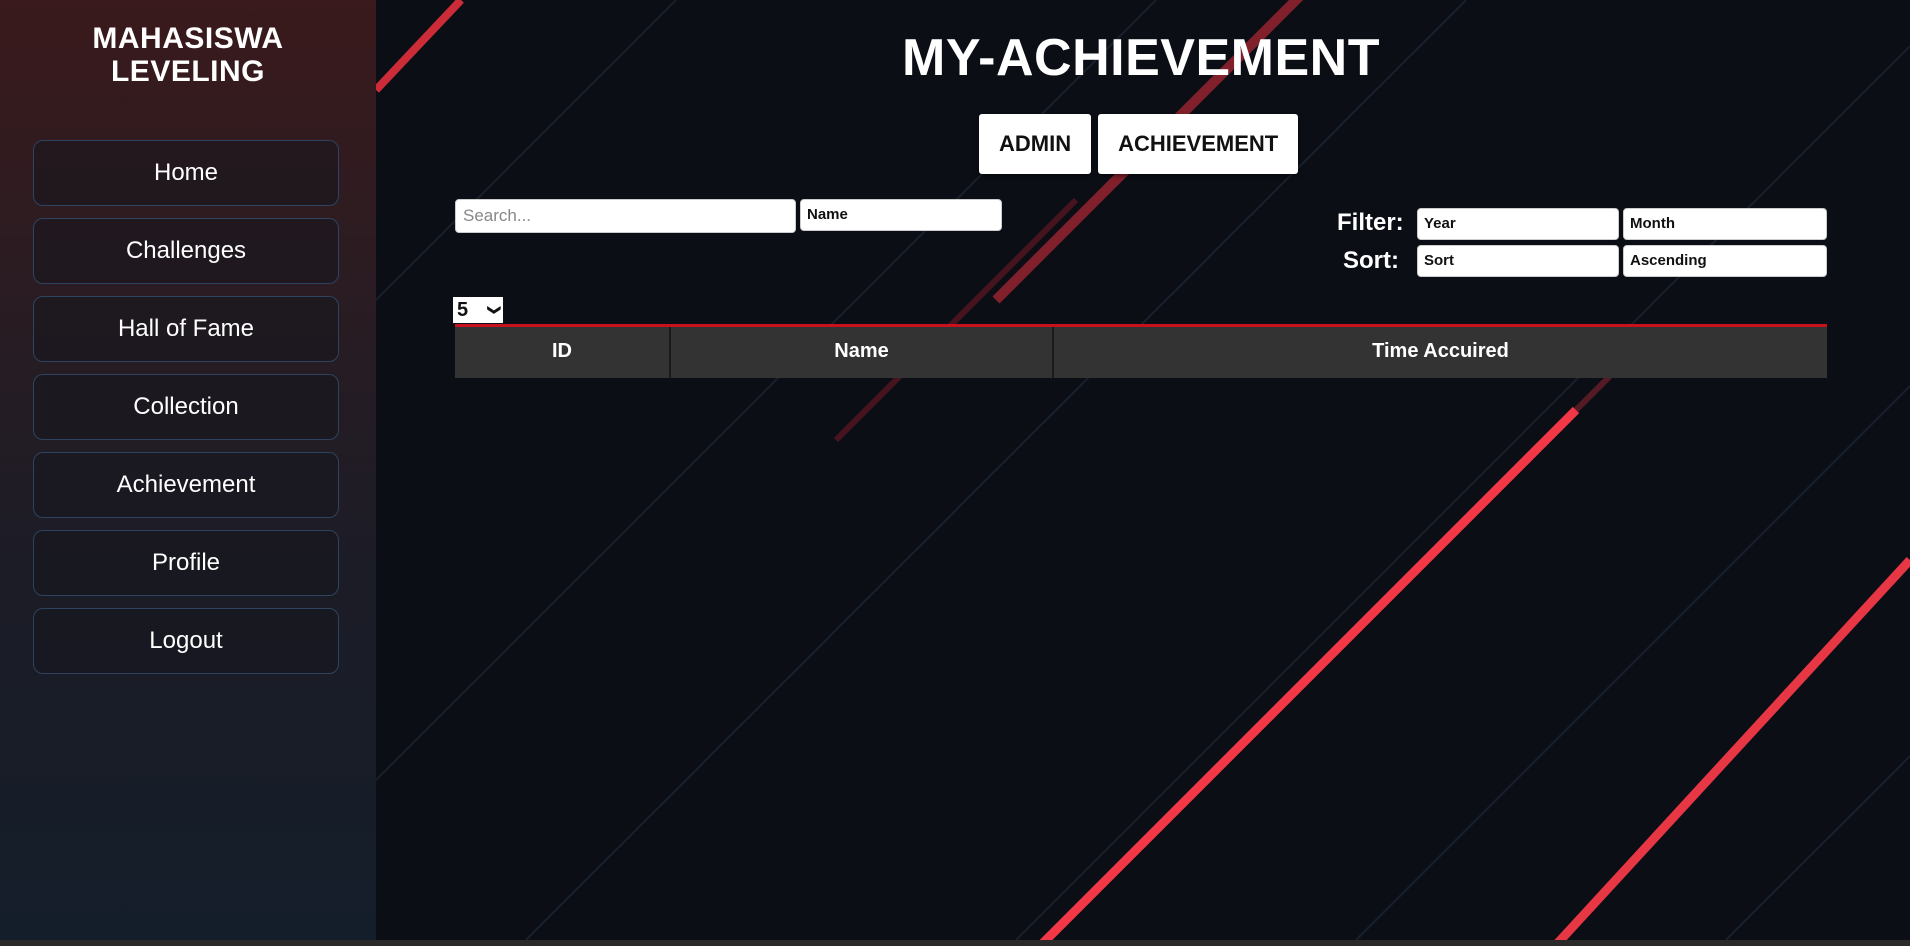 The image size is (1910, 946). I want to click on sort-field-select: Sort, so click(1518, 261).